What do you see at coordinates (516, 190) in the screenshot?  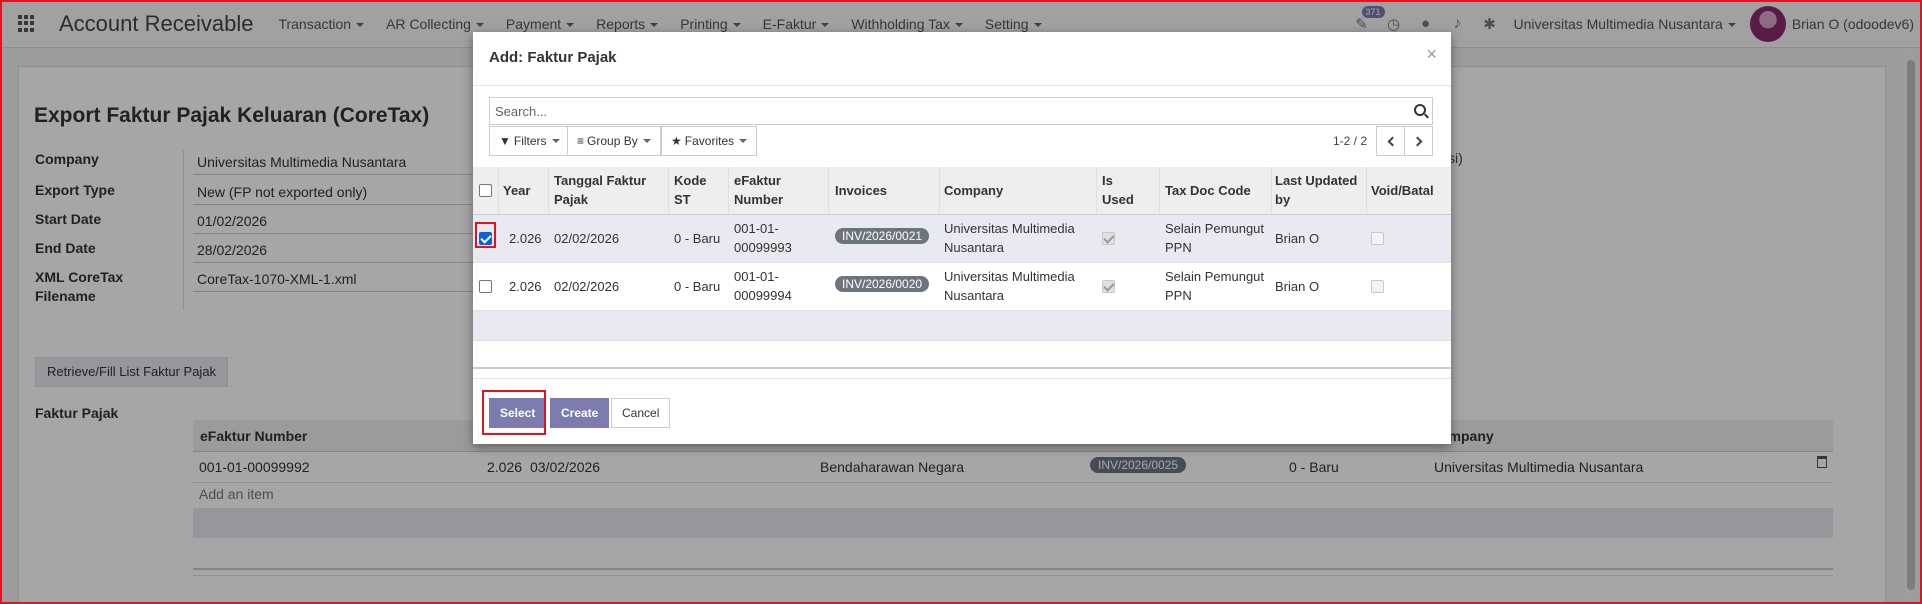 I see `col-year: Year` at bounding box center [516, 190].